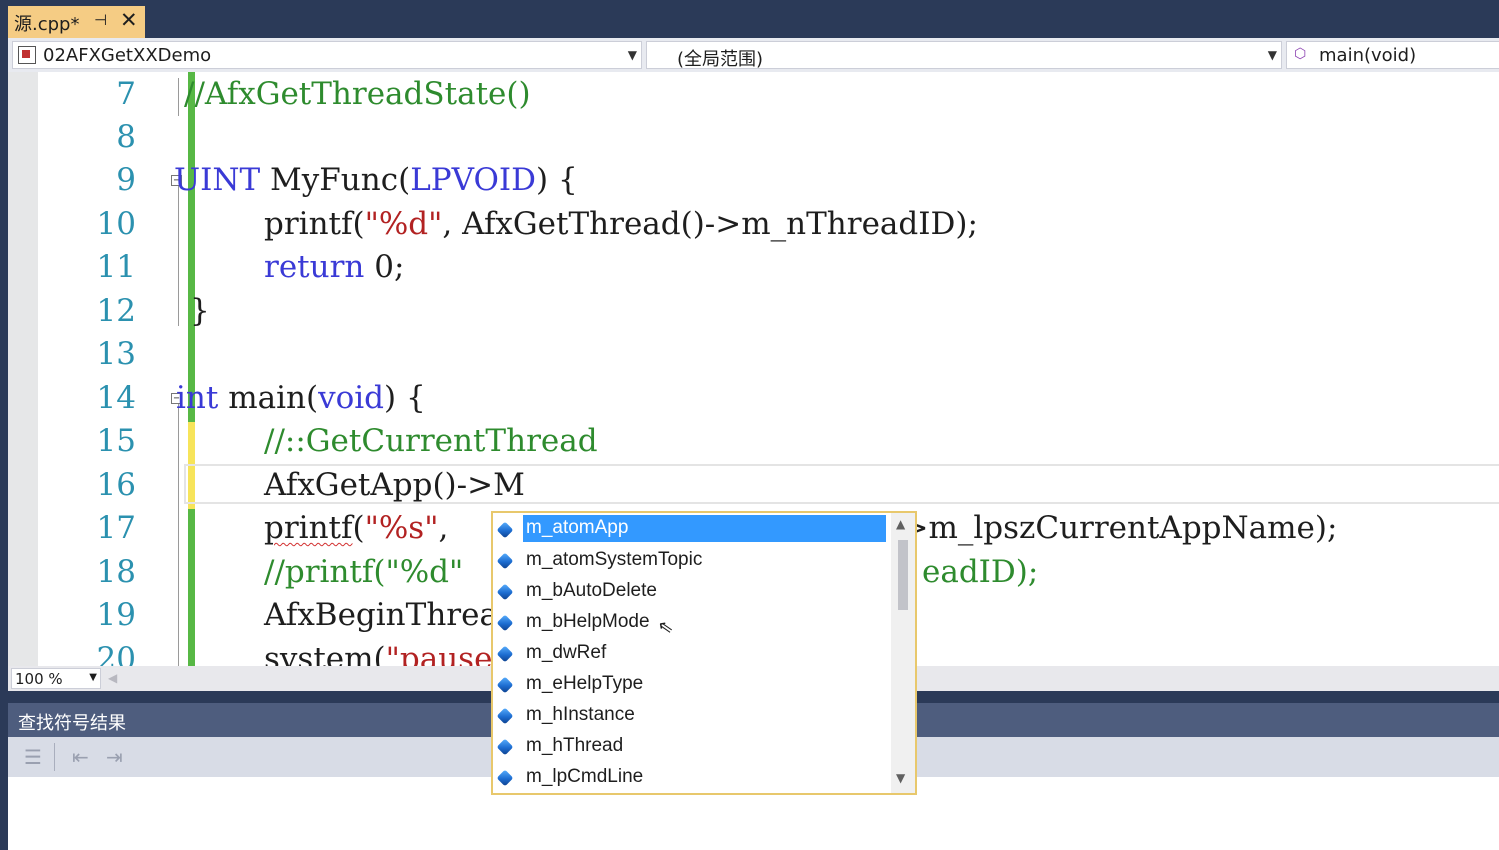 Image resolution: width=1499 pixels, height=850 pixels. I want to click on code-line-20: system("pause, so click(378, 653).